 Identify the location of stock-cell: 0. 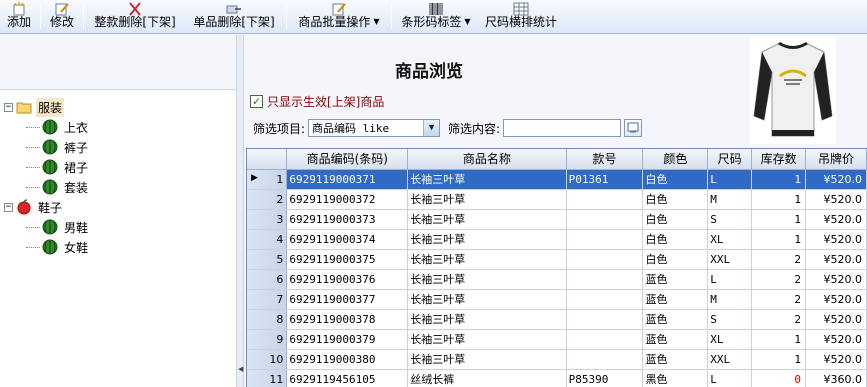
(779, 378).